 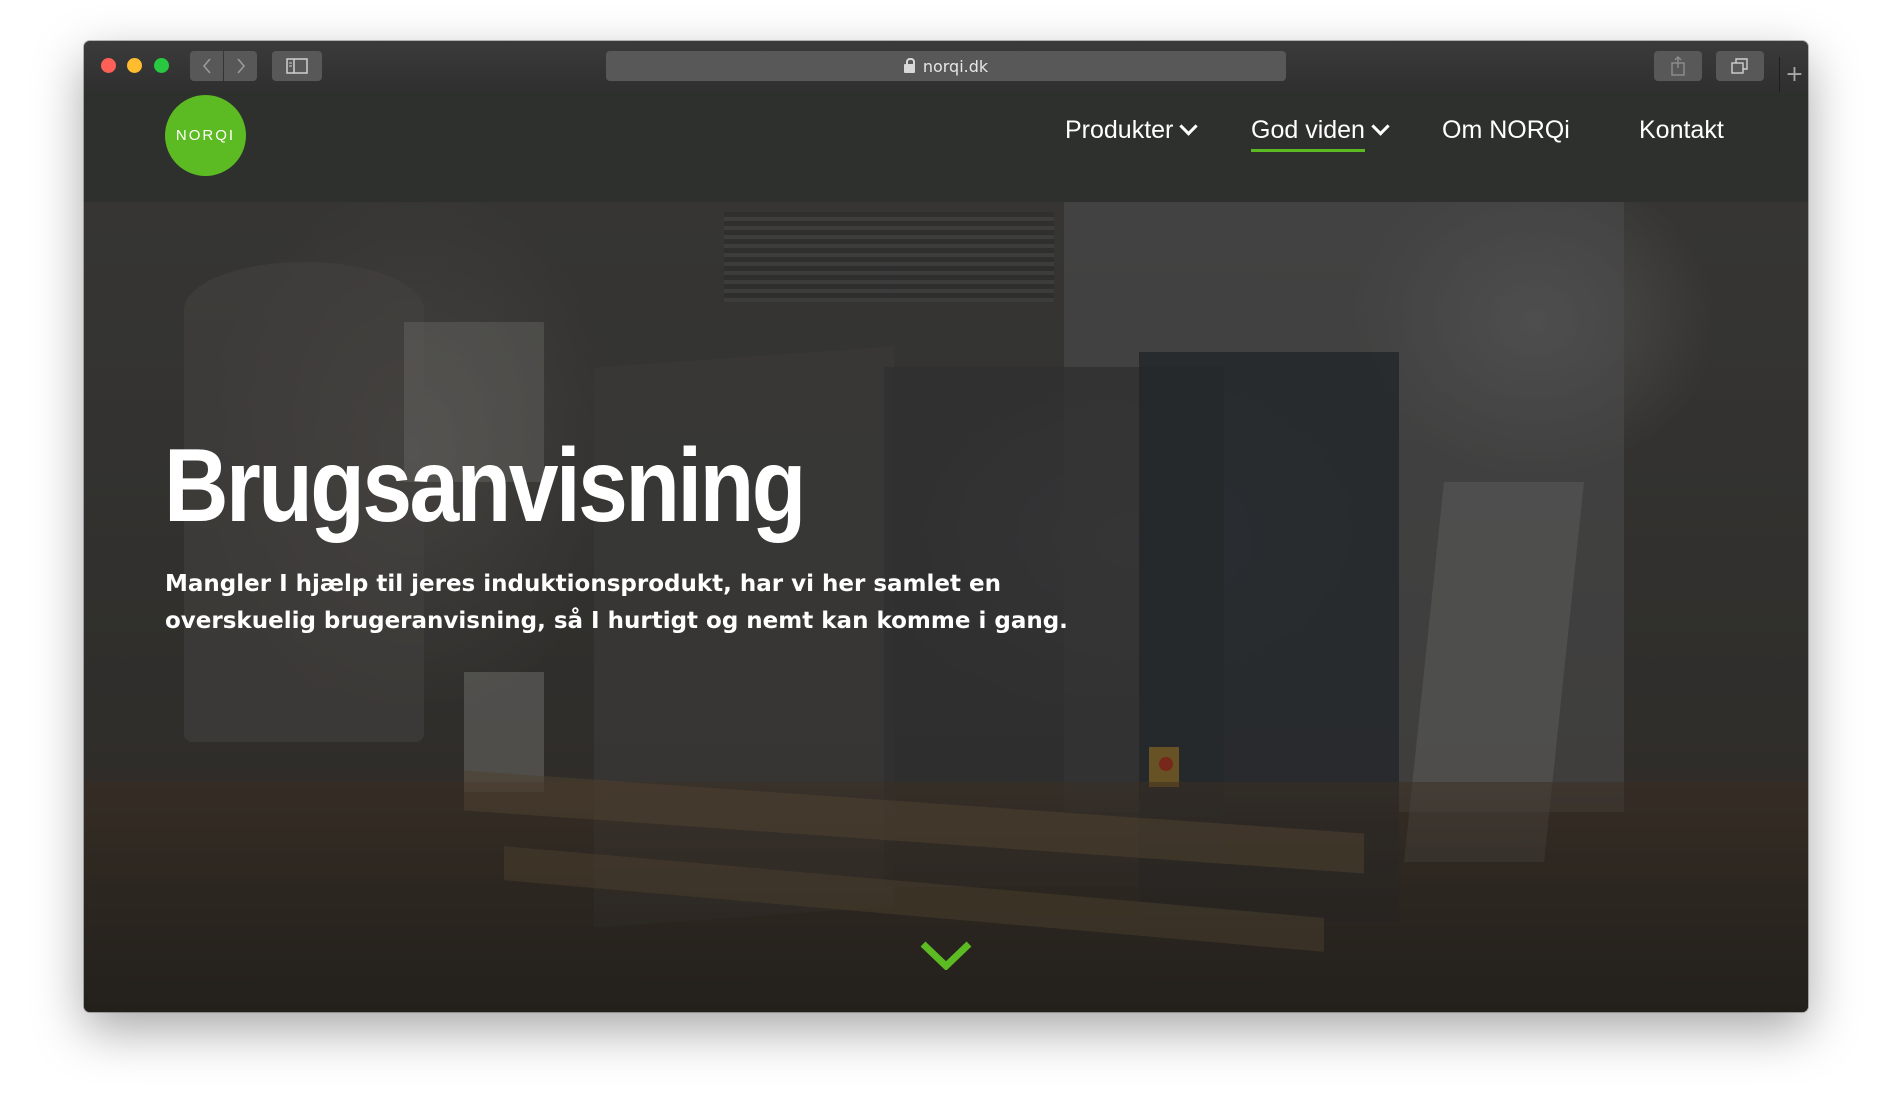 I want to click on nav-om-norqi-label: Om NORQi, so click(x=1506, y=130).